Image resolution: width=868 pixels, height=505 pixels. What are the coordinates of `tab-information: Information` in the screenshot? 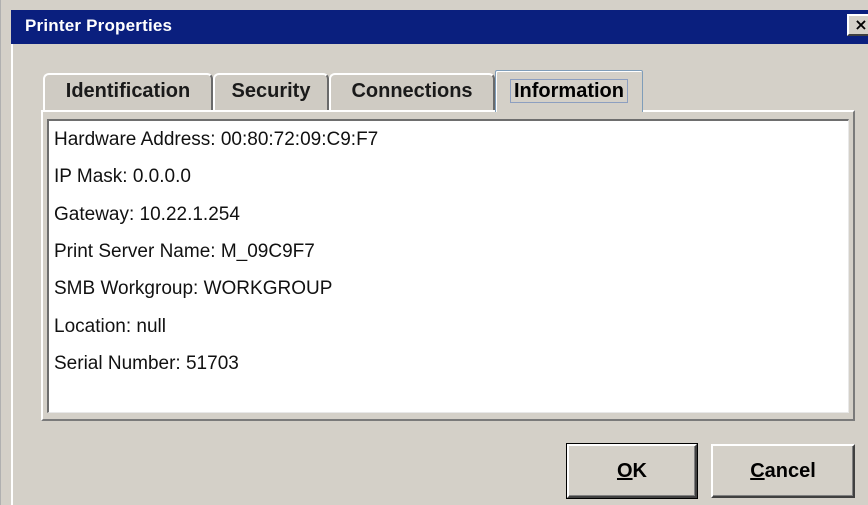 It's located at (569, 91).